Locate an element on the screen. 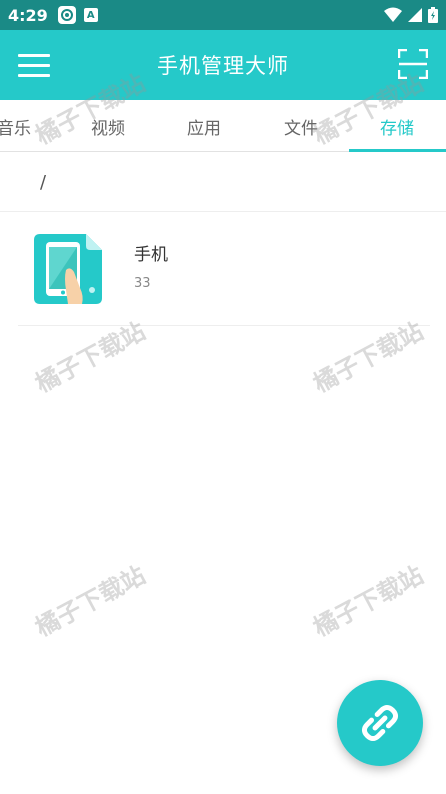  tab-label: 应用 is located at coordinates (204, 128).